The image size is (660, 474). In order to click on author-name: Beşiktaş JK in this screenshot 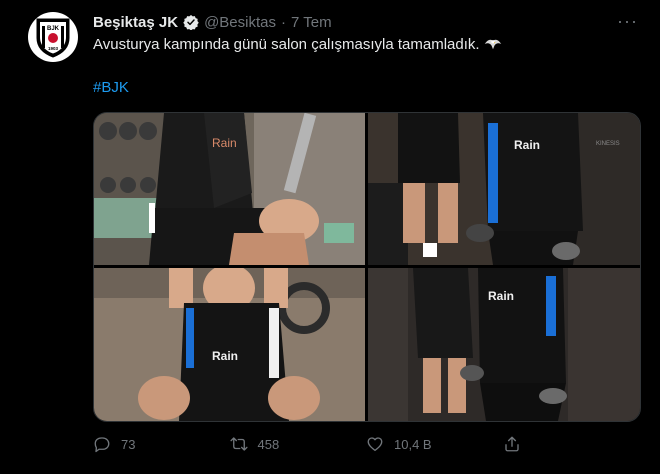, I will do `click(135, 22)`.